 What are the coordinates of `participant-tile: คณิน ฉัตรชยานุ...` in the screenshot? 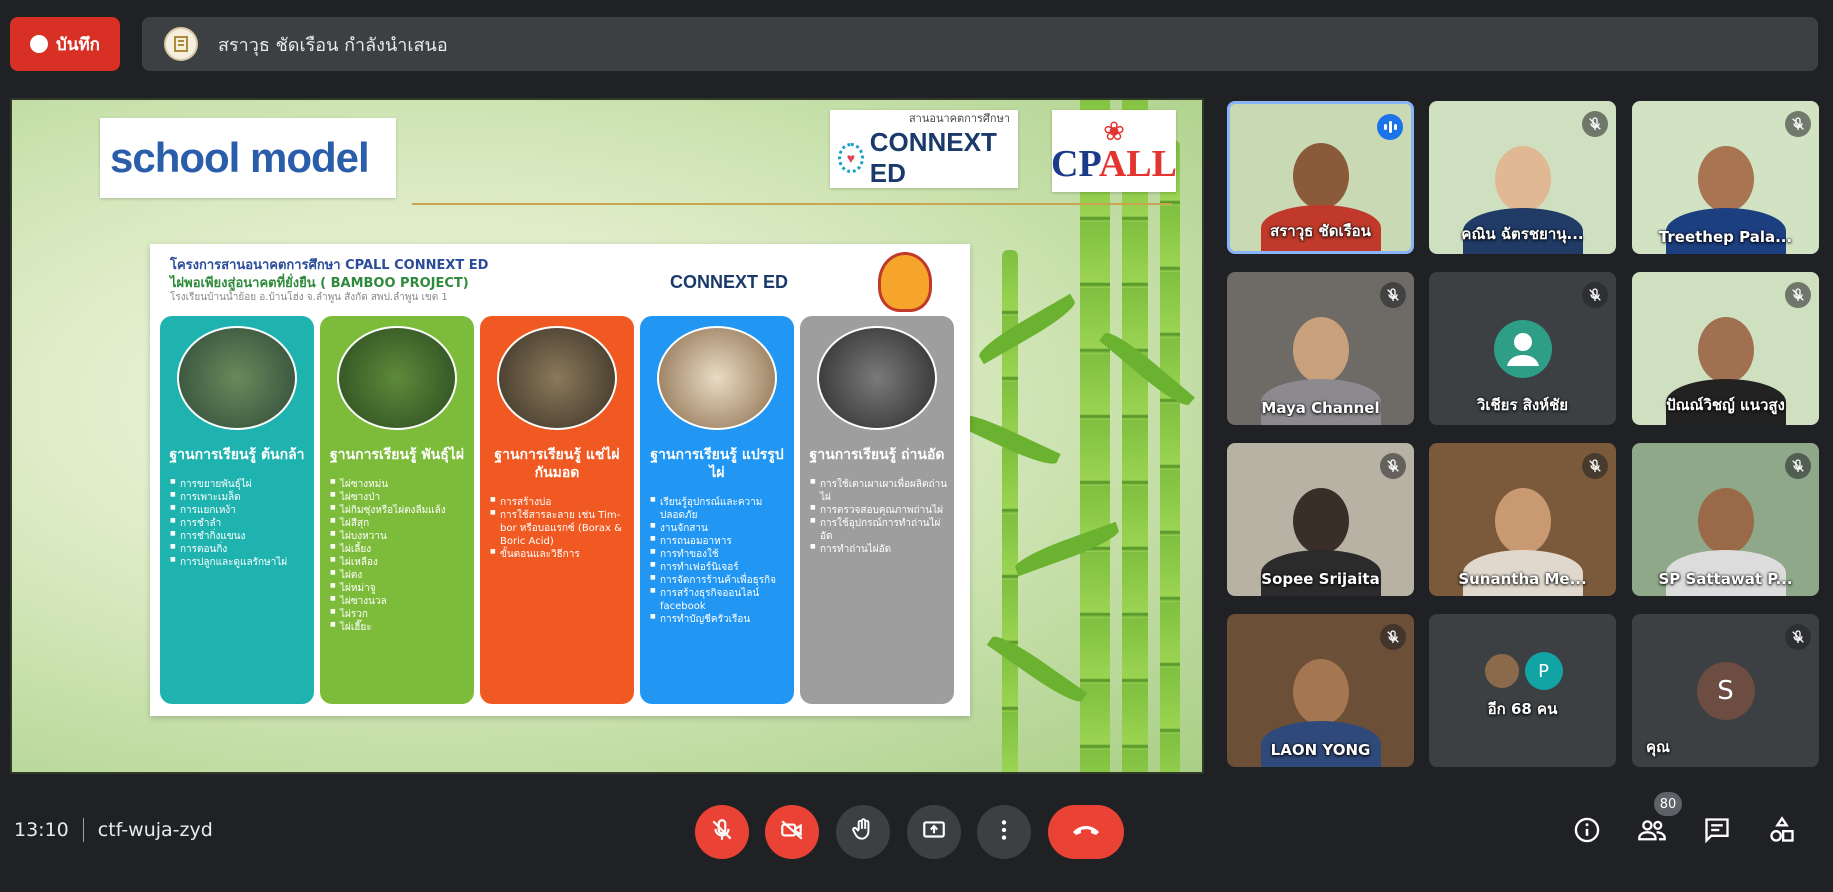 It's located at (1522, 177).